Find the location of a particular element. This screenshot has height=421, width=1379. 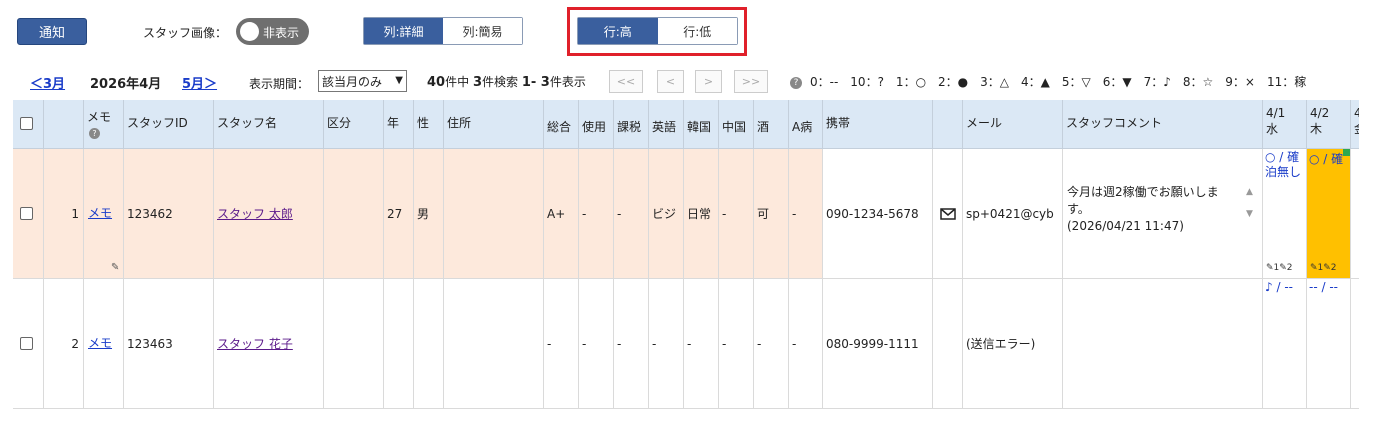

row-1-checkbox-cell is located at coordinates (28, 214).